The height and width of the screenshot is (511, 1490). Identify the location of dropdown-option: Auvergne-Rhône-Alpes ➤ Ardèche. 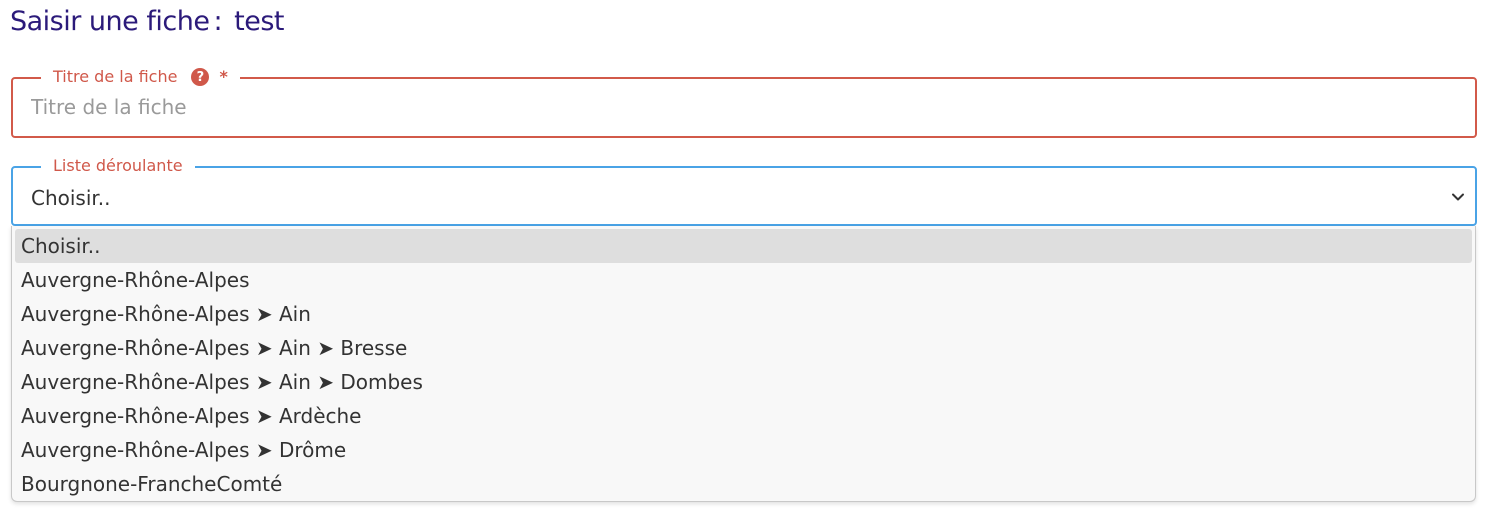
(743, 416).